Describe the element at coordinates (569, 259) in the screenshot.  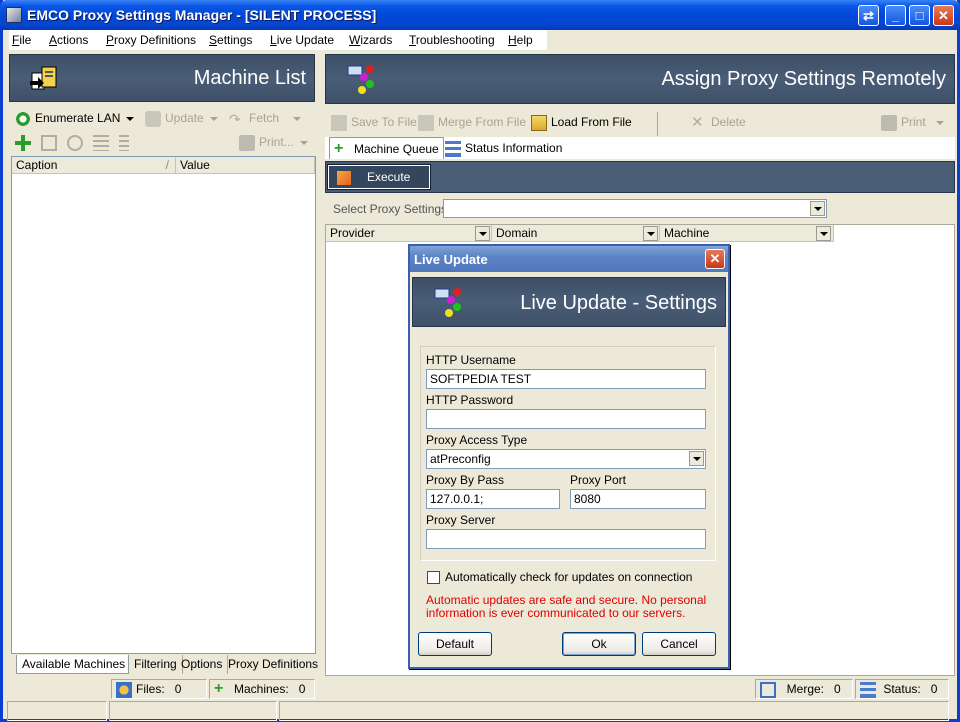
I see `dialog-title-bar: Live Update ✕` at that location.